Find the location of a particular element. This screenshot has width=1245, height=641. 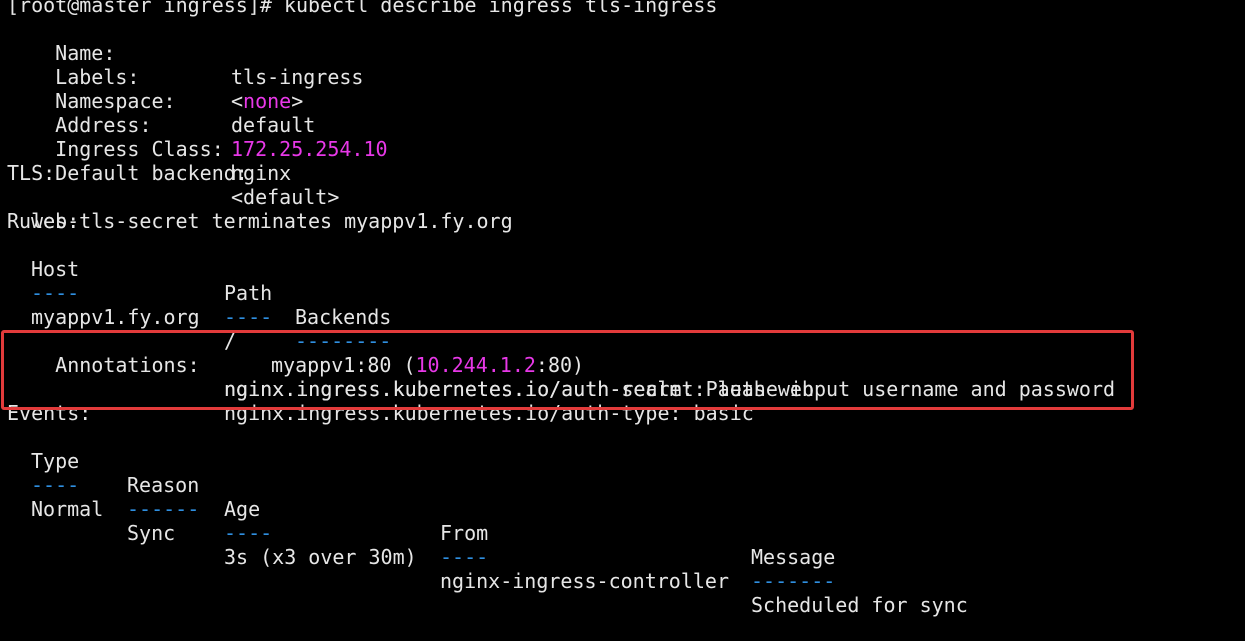

field-address-value: 172.25.254.10 is located at coordinates (309, 149).